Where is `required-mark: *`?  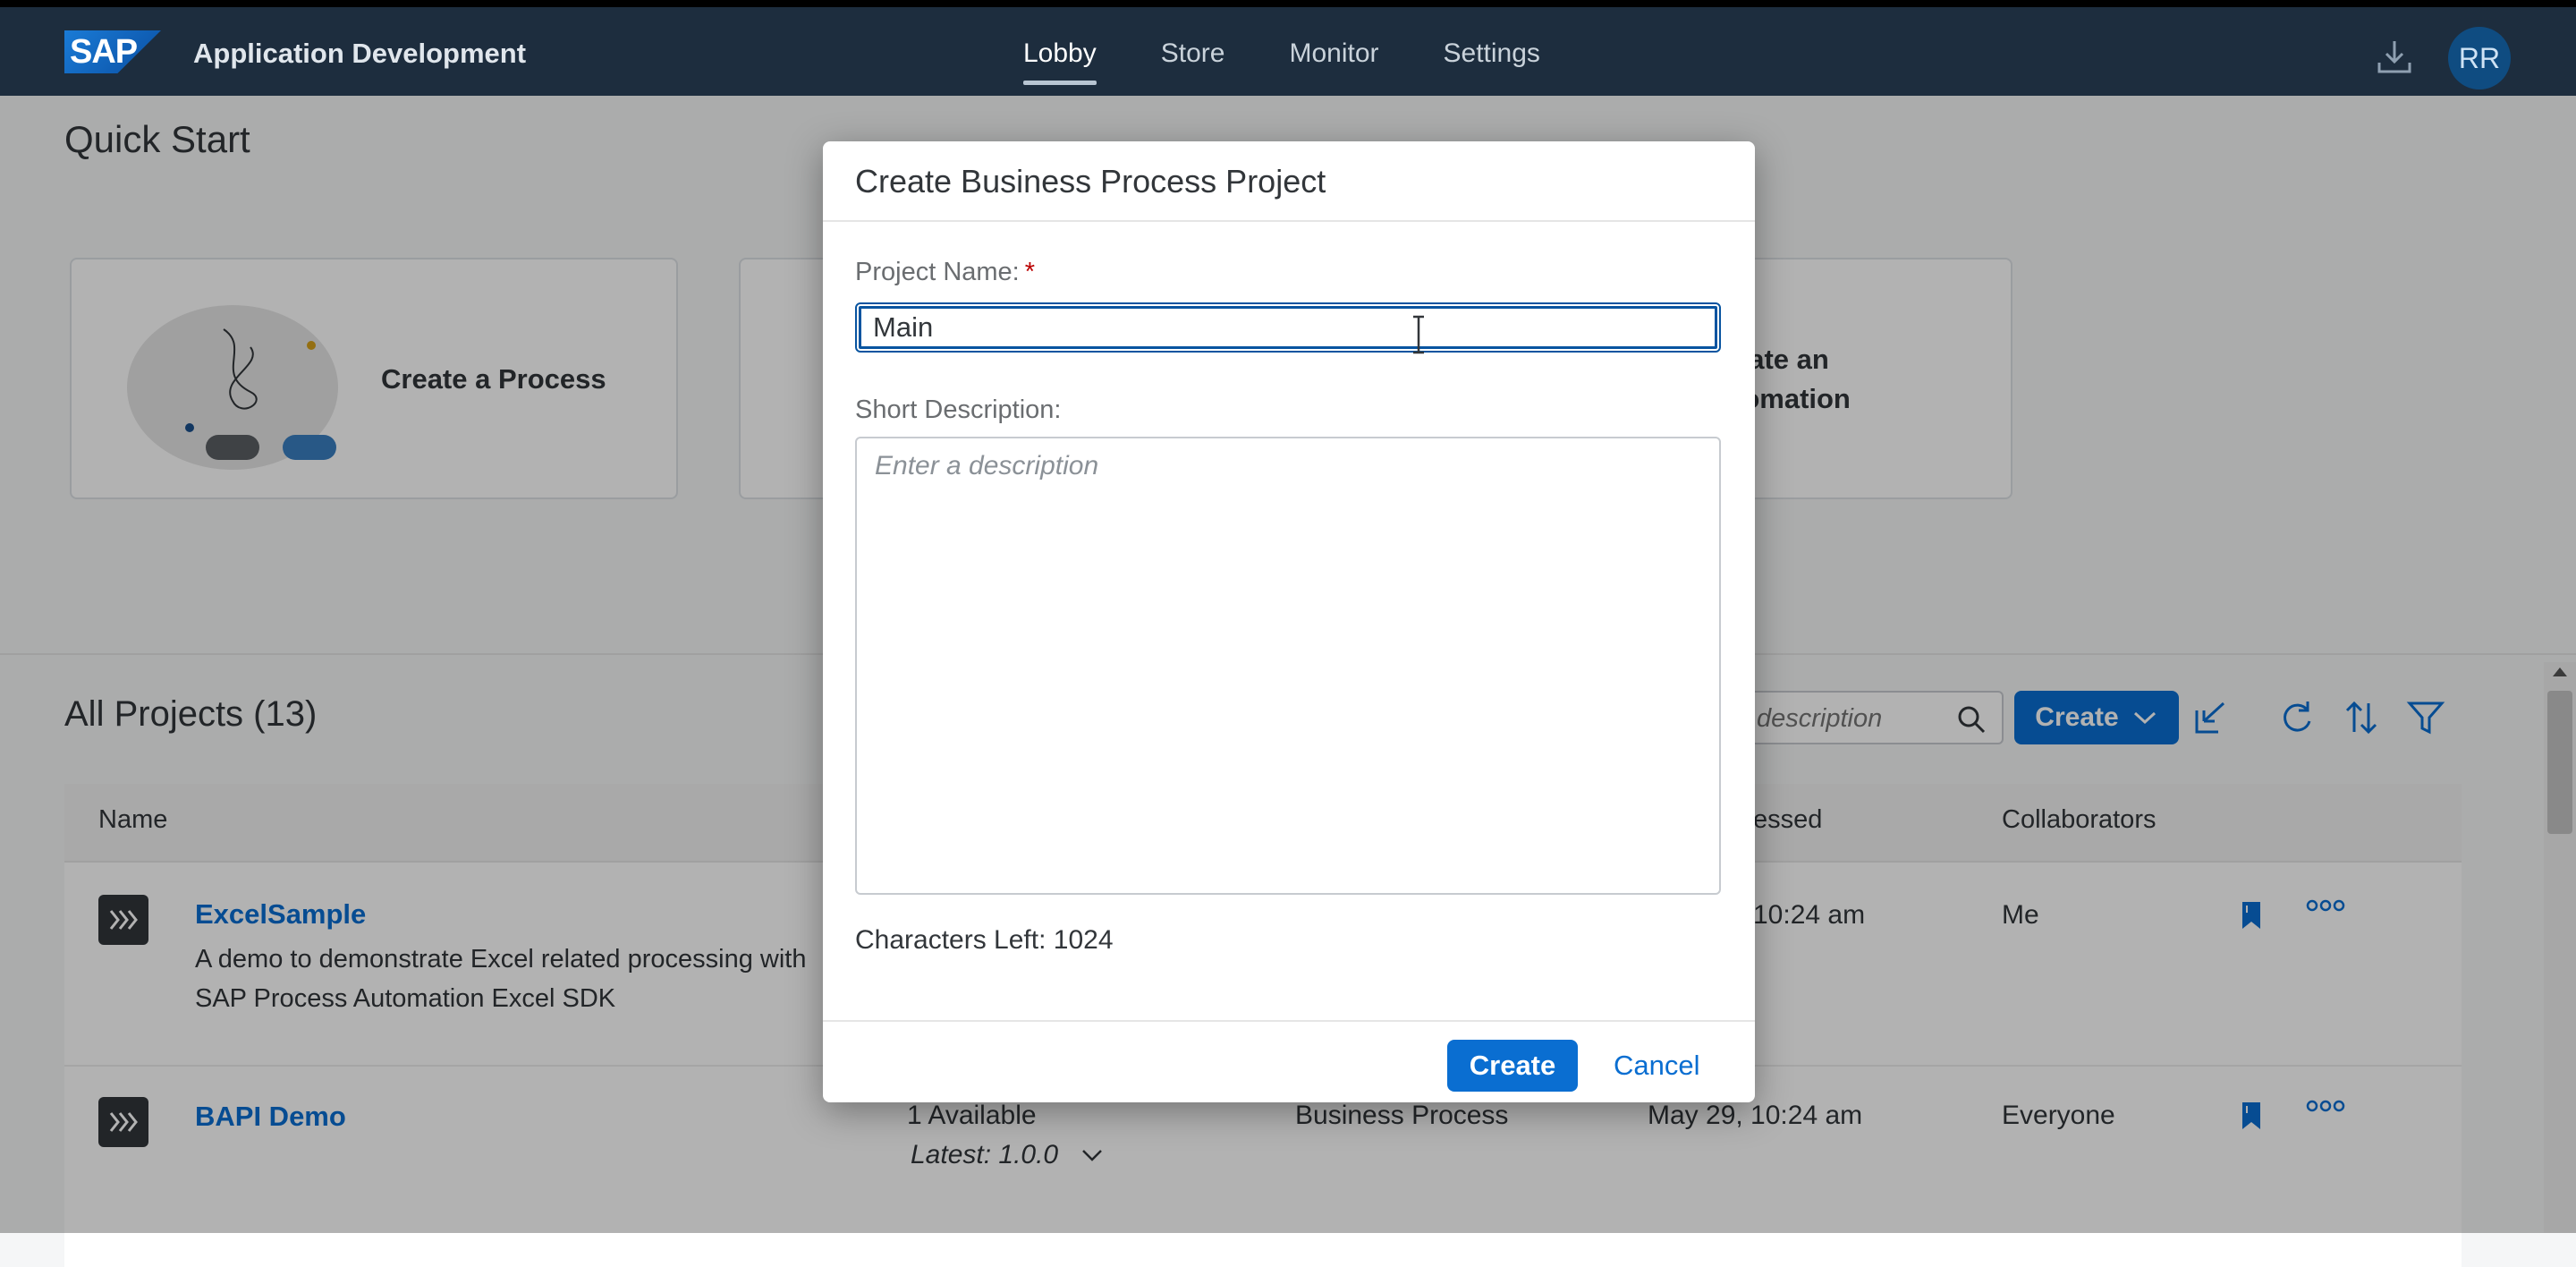 required-mark: * is located at coordinates (1030, 272).